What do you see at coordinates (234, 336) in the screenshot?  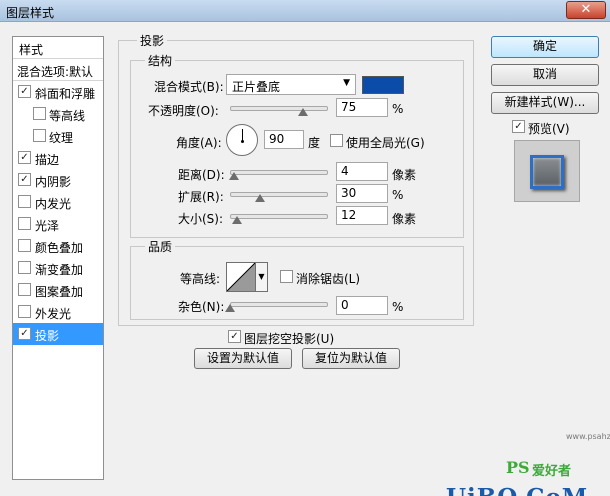 I see `knockout-checkbox: ✓` at bounding box center [234, 336].